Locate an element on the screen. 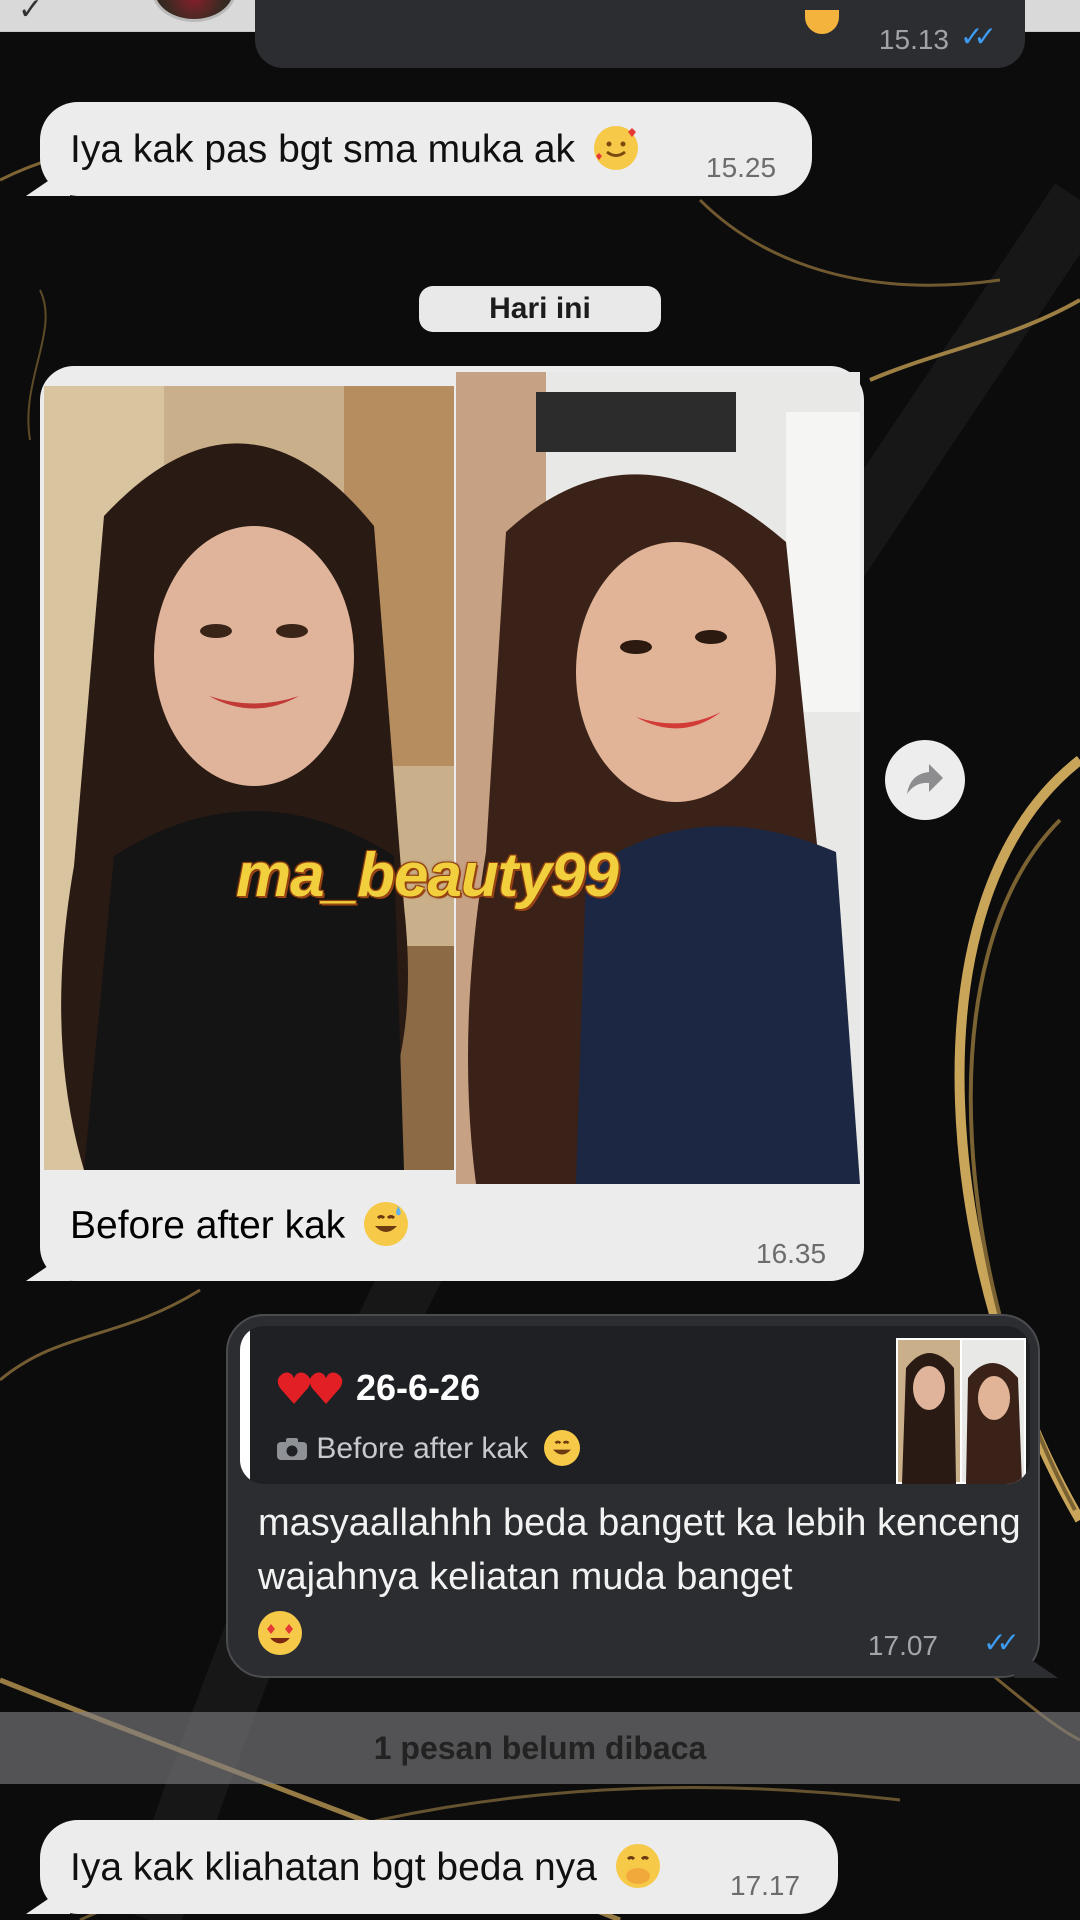 The width and height of the screenshot is (1080, 1920). message-time: 17.07 is located at coordinates (902, 1645).